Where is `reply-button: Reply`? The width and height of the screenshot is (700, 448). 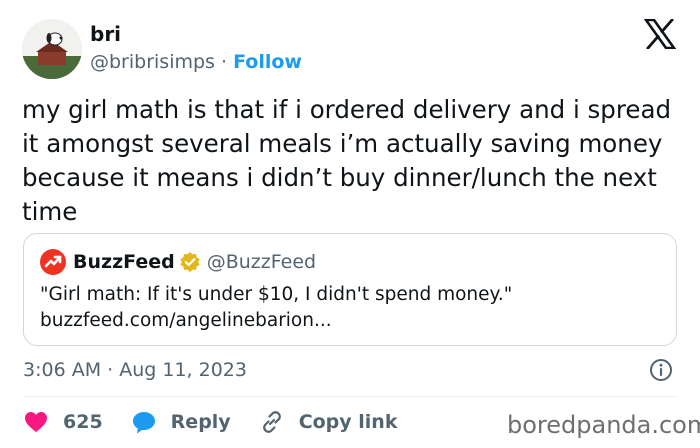
reply-button: Reply is located at coordinates (181, 422).